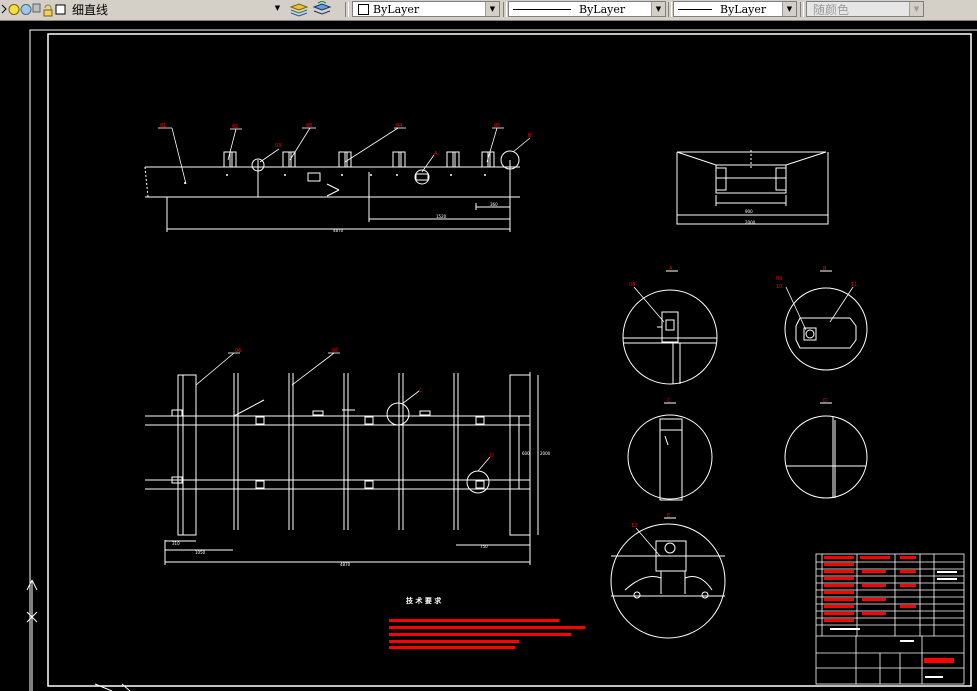 This screenshot has width=977, height=691. I want to click on top-view-leaders, so click(344, 156).